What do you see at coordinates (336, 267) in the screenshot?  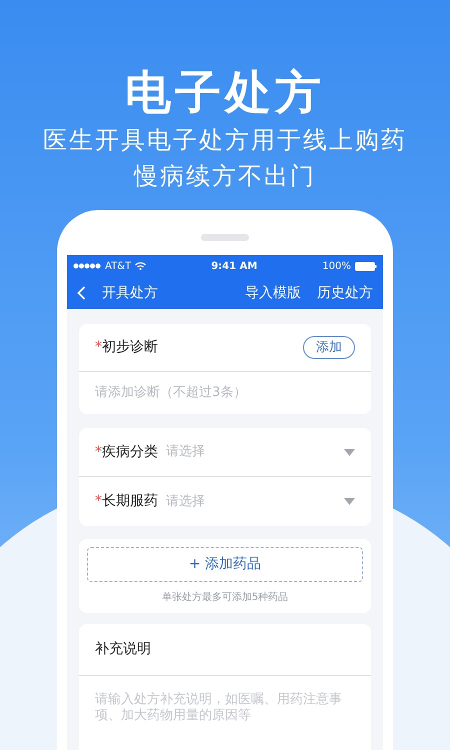 I see `battery-percent: 100%` at bounding box center [336, 267].